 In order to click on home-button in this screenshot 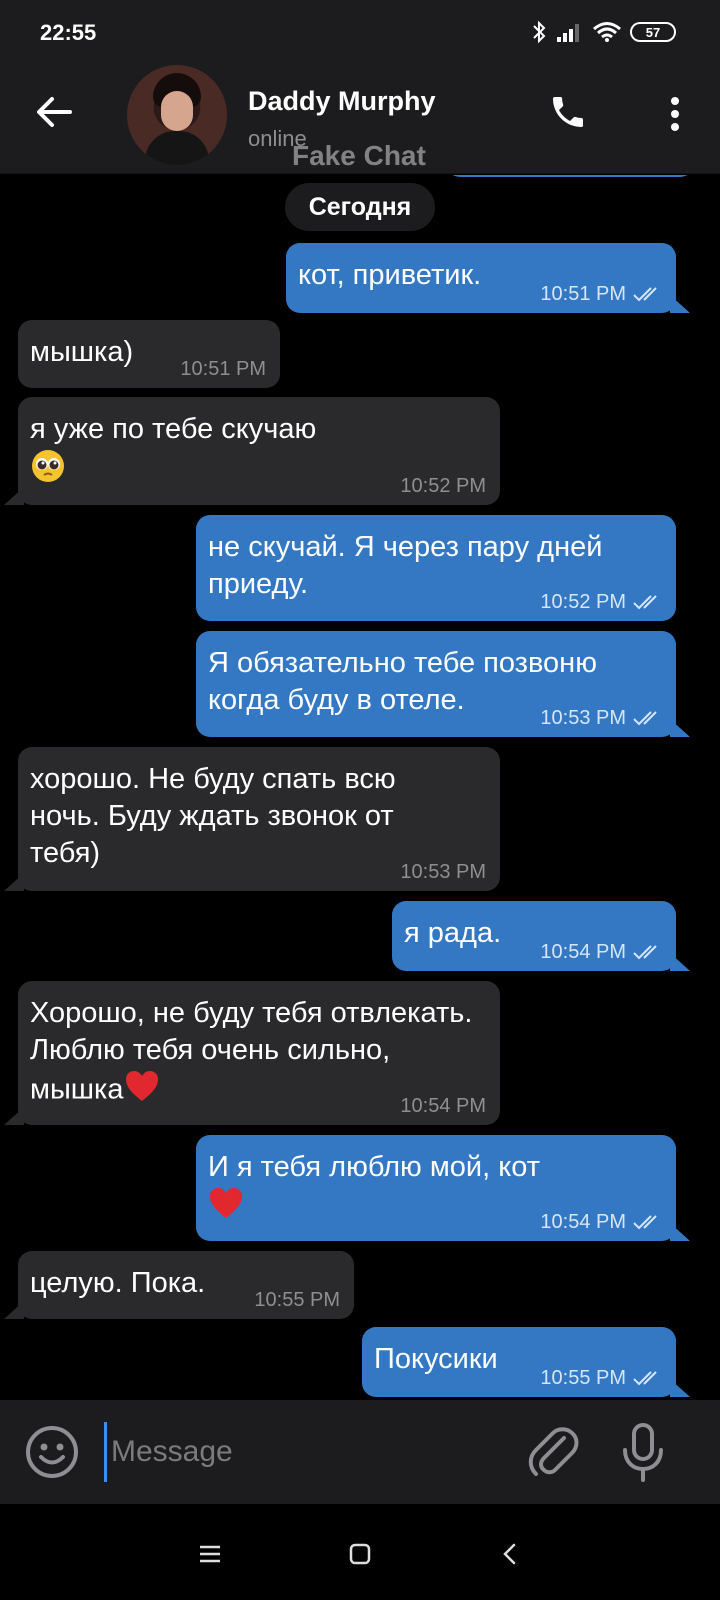, I will do `click(360, 1554)`.